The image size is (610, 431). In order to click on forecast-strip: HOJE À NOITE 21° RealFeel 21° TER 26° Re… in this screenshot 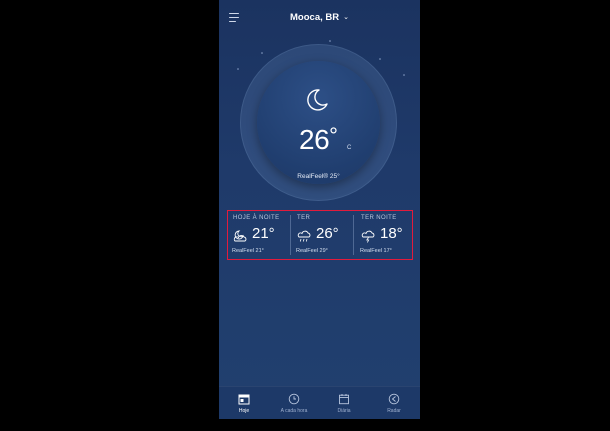, I will do `click(320, 235)`.